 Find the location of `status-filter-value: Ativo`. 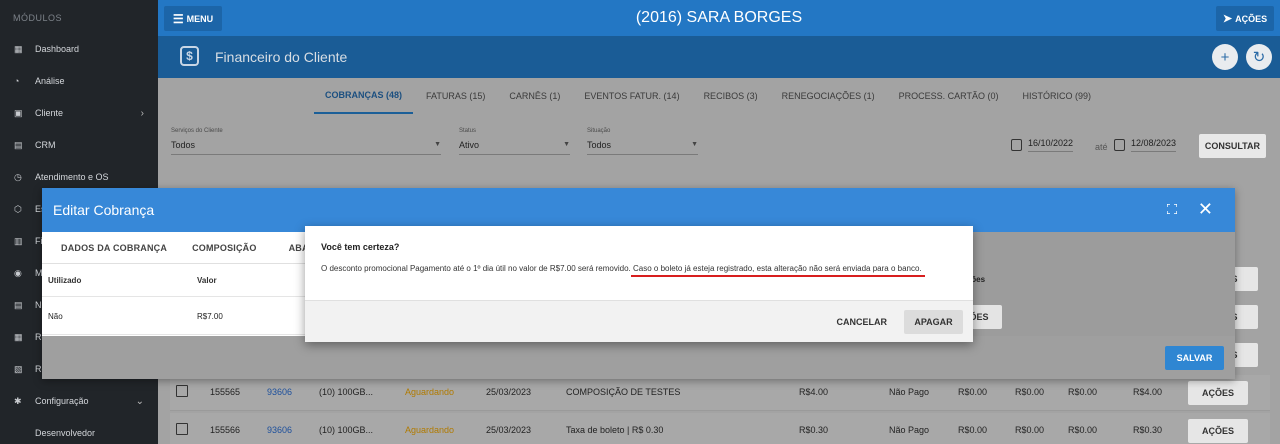

status-filter-value: Ativo is located at coordinates (469, 145).